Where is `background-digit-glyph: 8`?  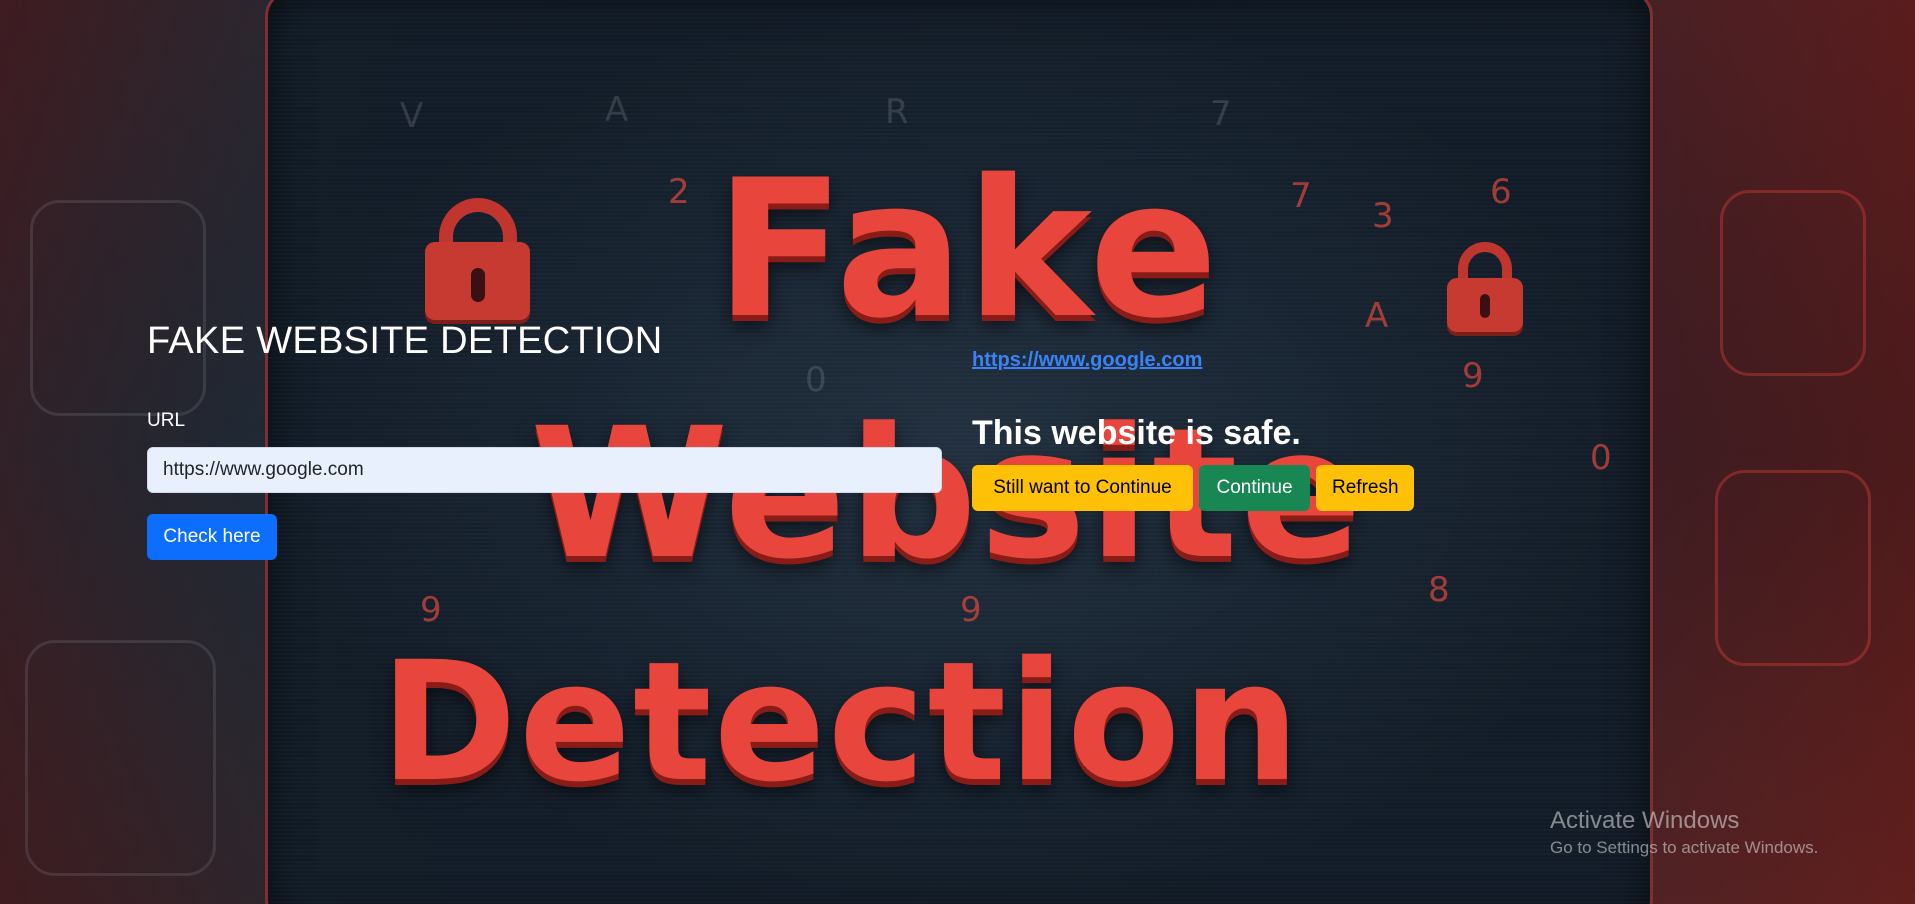 background-digit-glyph: 8 is located at coordinates (1439, 590).